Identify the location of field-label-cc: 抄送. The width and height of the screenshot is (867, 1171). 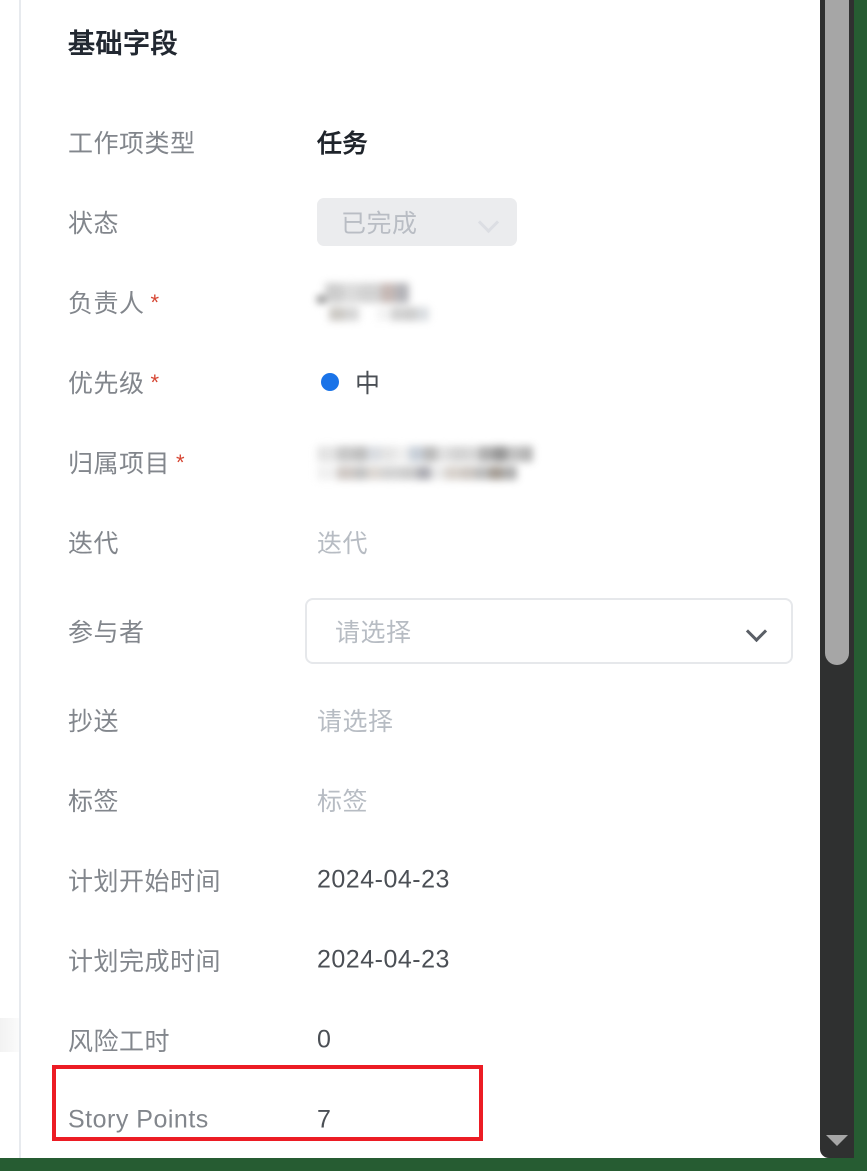
(93, 720).